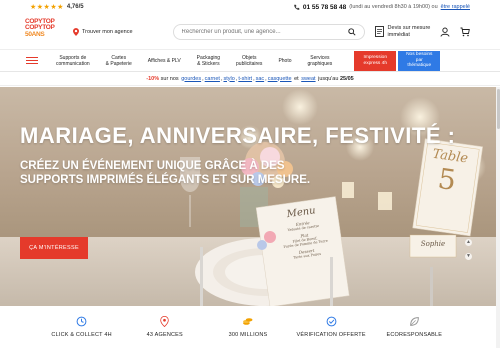  What do you see at coordinates (164, 335) in the screenshot?
I see `feature-label: 43 AGENCES` at bounding box center [164, 335].